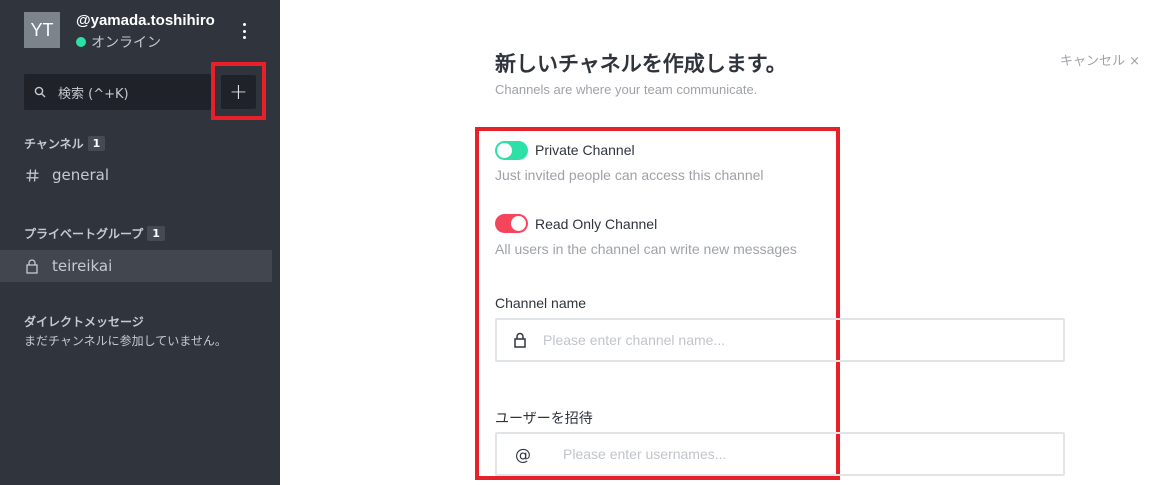 This screenshot has height=485, width=1160. Describe the element at coordinates (93, 94) in the screenshot. I see `search-placeholder: 検索 (^+K)` at that location.